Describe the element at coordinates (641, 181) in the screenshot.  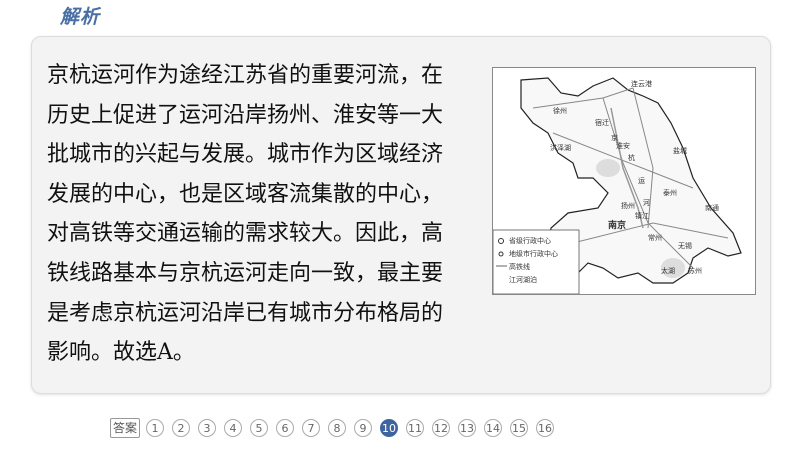
I see `map-label: 运` at that location.